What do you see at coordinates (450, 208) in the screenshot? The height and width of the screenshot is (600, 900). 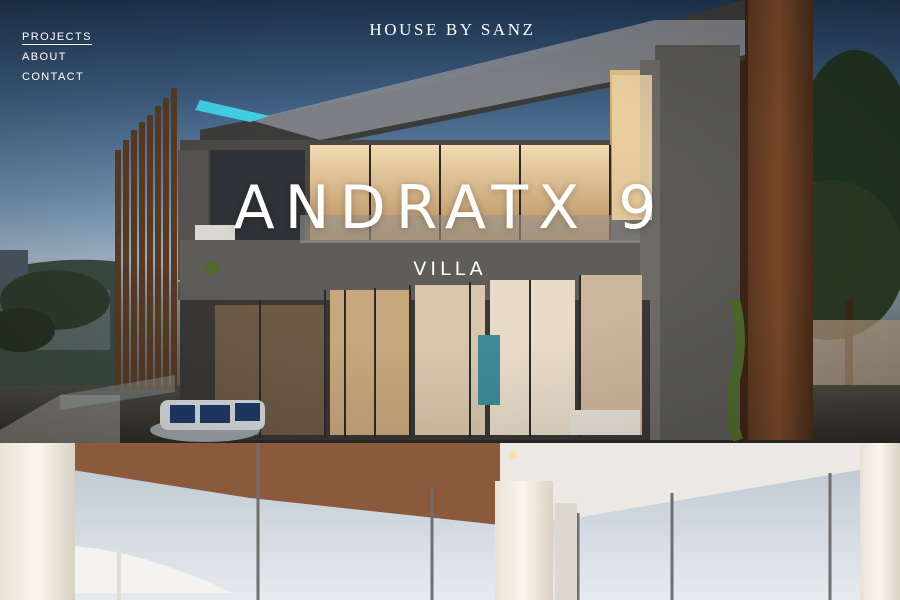 I see `page-title: ANDRATX 9` at bounding box center [450, 208].